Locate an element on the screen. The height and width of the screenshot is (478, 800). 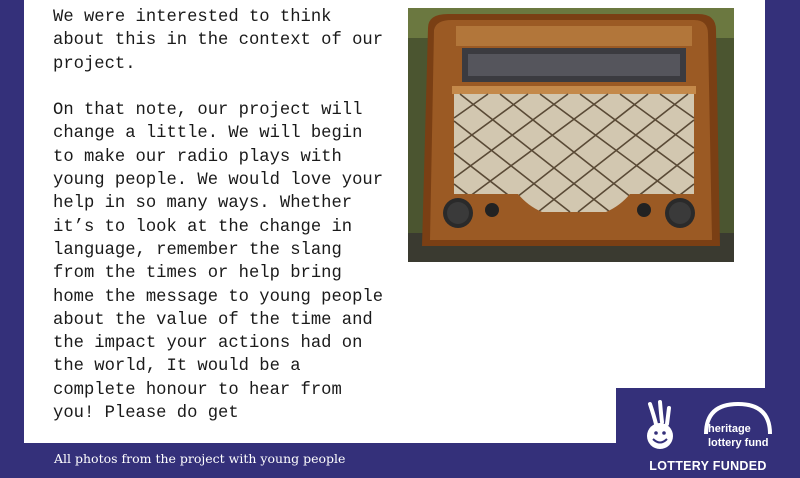
lottery-branding: heritage lottery fund LOTTERY FUNDED is located at coordinates (708, 433).